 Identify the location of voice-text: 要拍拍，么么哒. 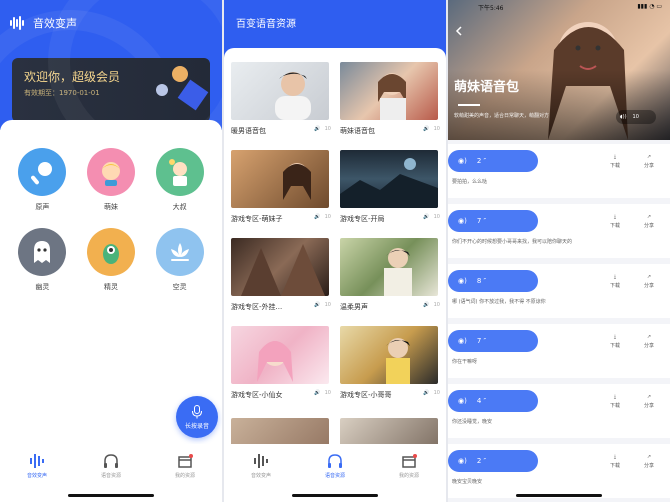
(470, 182).